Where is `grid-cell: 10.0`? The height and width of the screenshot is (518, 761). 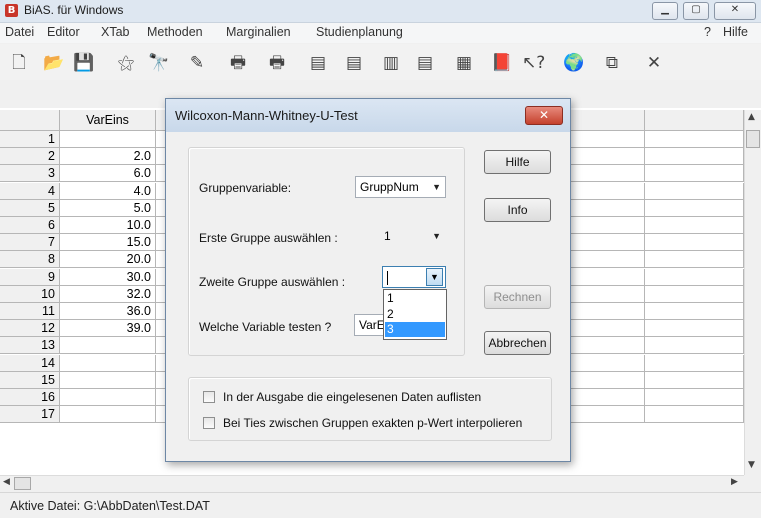
grid-cell: 10.0 is located at coordinates (108, 225).